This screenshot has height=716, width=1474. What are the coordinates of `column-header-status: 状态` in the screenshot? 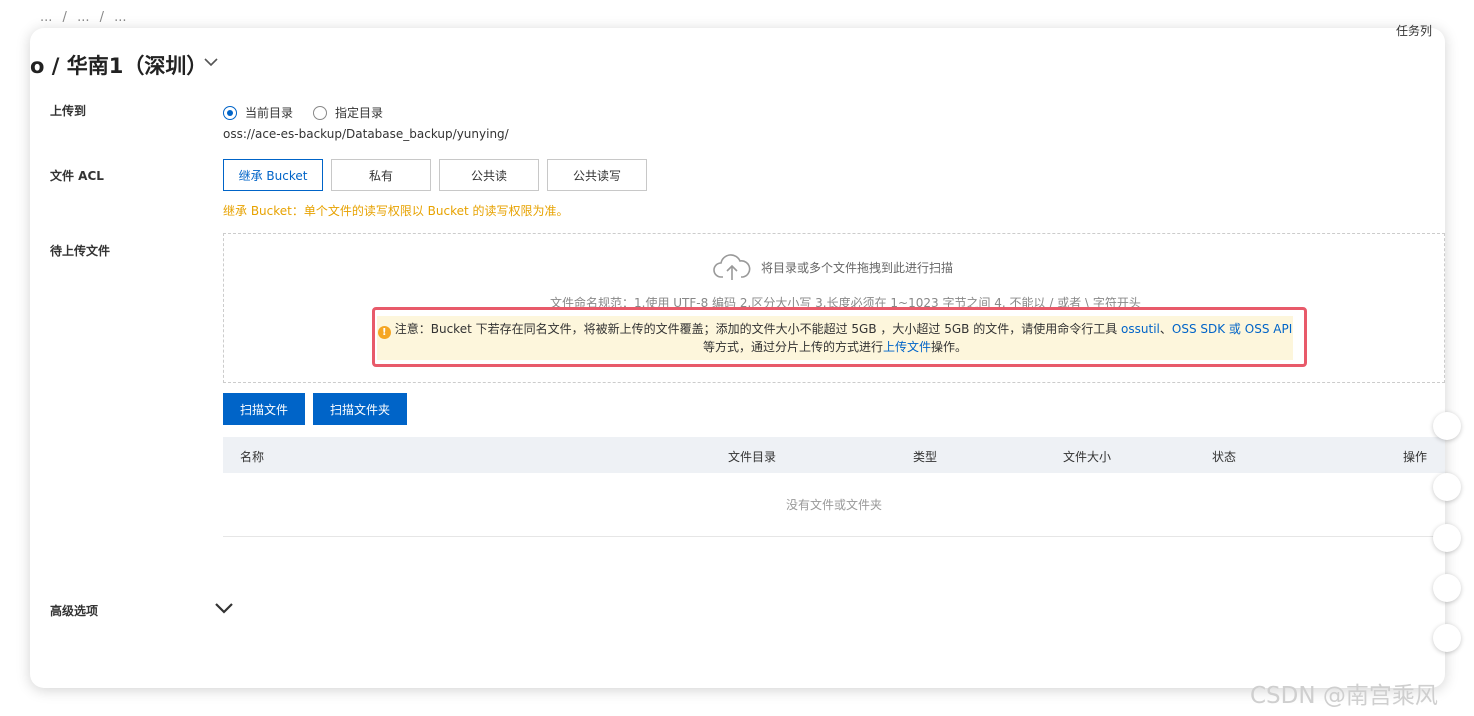 It's located at (1224, 457).